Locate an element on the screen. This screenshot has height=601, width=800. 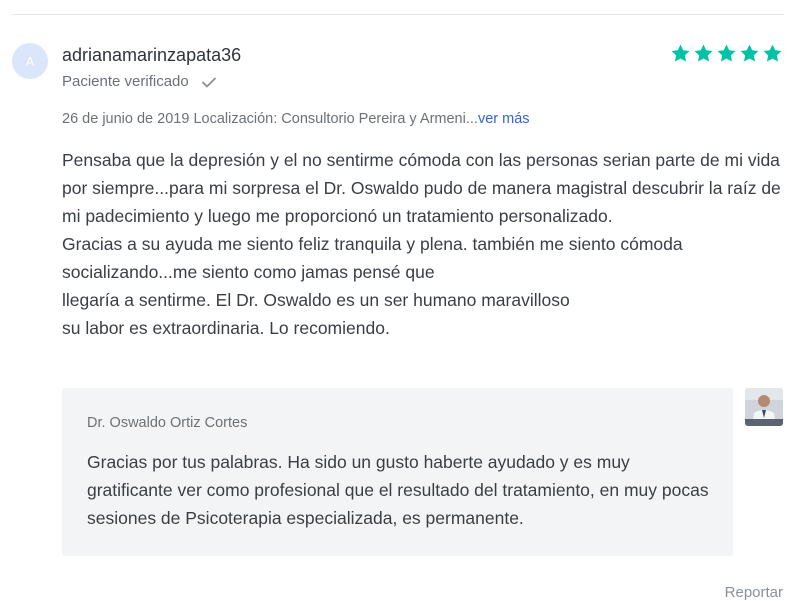
doctor-avatar is located at coordinates (764, 407).